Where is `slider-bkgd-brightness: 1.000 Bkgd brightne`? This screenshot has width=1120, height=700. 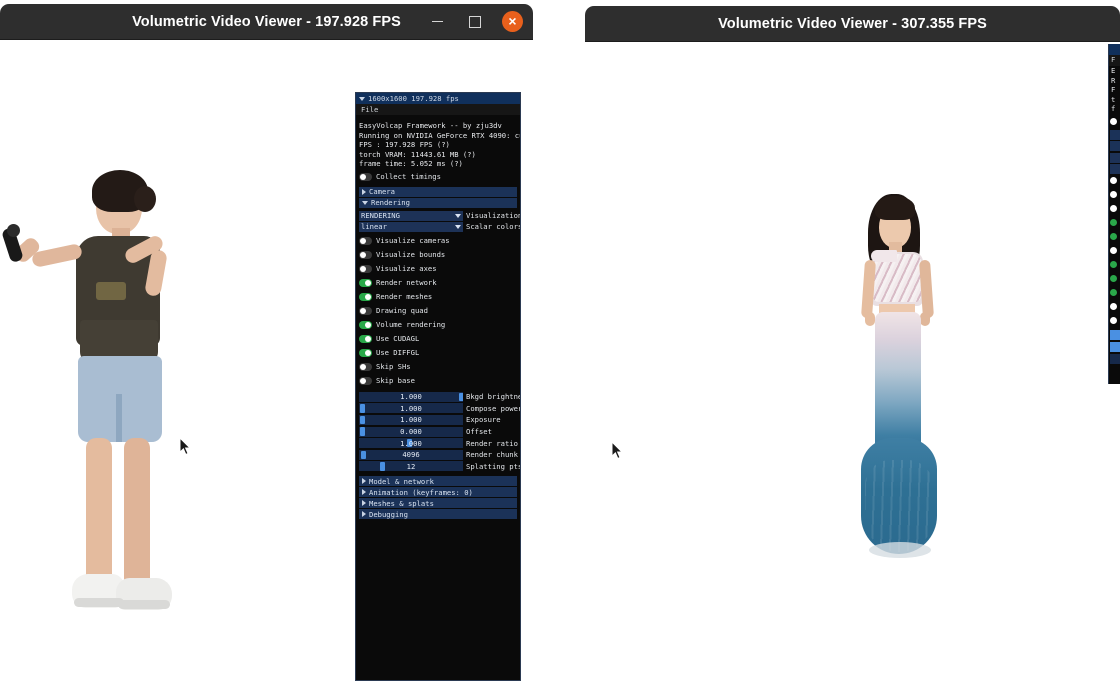 slider-bkgd-brightness: 1.000 Bkgd brightne is located at coordinates (439, 397).